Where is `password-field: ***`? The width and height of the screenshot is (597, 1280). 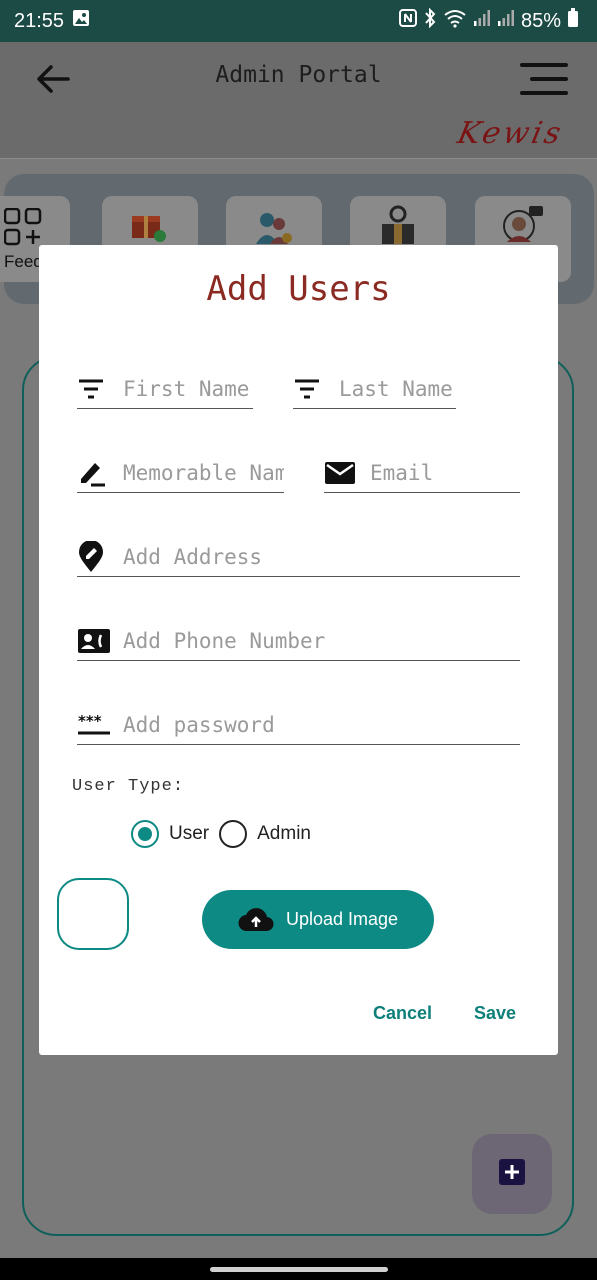 password-field: *** is located at coordinates (298, 725).